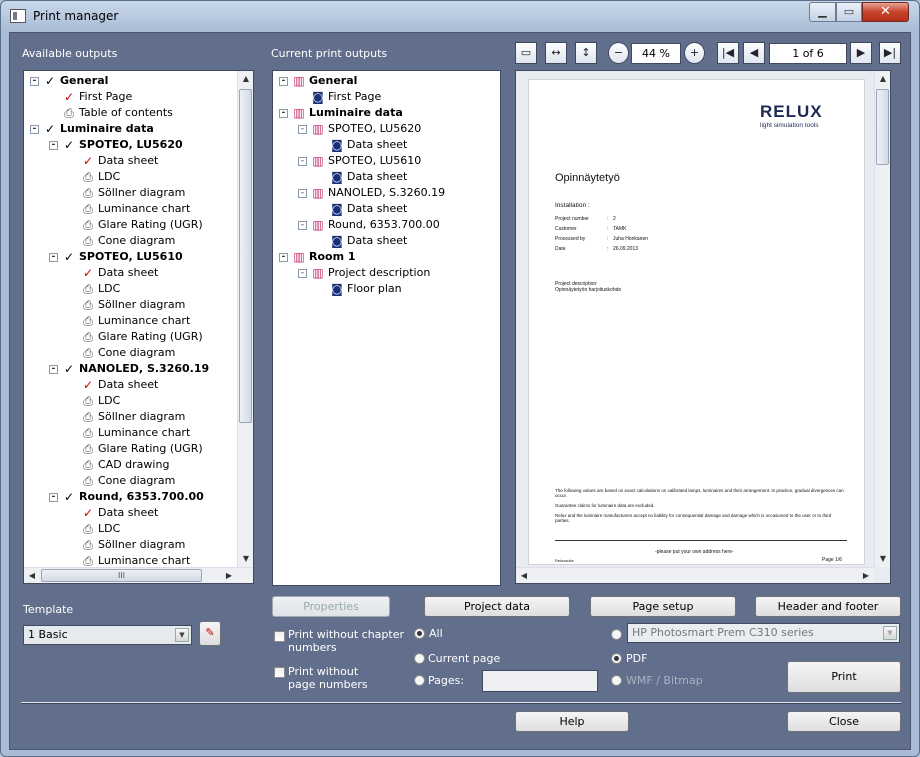 The image size is (920, 757). What do you see at coordinates (526, 53) in the screenshot?
I see `full-page-icon: ▭` at bounding box center [526, 53].